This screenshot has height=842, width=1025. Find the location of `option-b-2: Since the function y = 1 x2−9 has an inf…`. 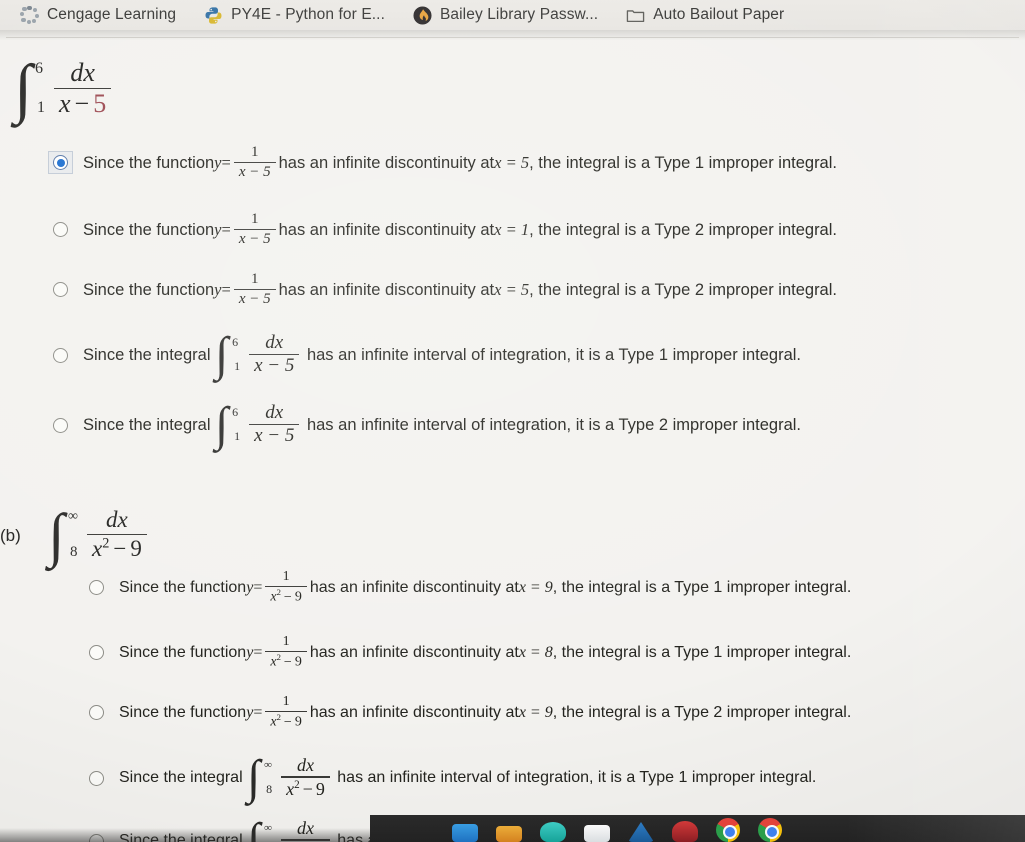

option-b-2: Since the function y = 1 x2−9 has an inf… is located at coordinates (468, 652).